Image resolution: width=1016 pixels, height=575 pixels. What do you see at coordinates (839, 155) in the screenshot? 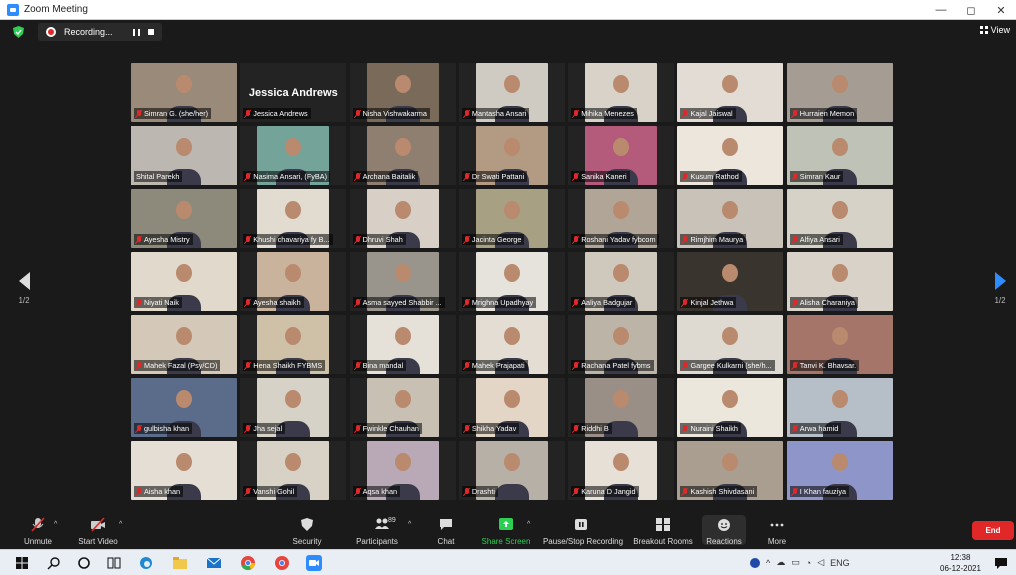
I see `participant-tile: Simran Kaur` at bounding box center [839, 155].